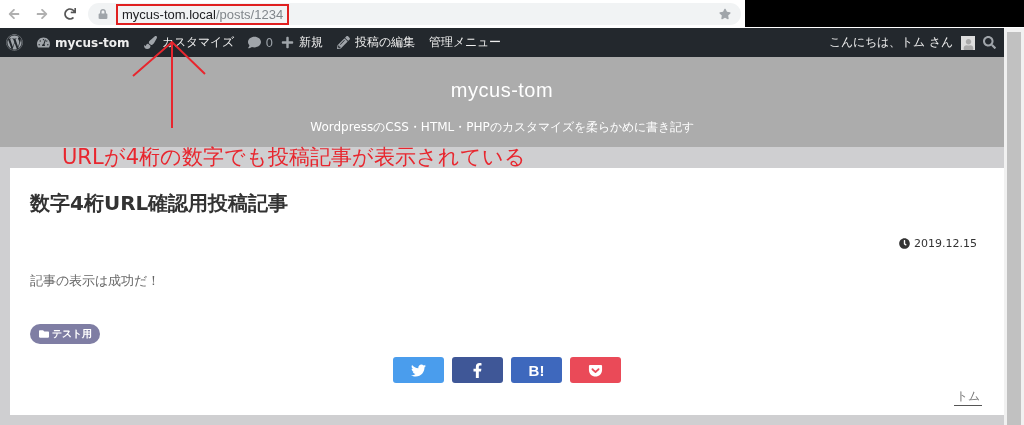 The width and height of the screenshot is (1024, 425). Describe the element at coordinates (414, 14) in the screenshot. I see `address-bar: mycus-tom.local/posts/1234` at that location.